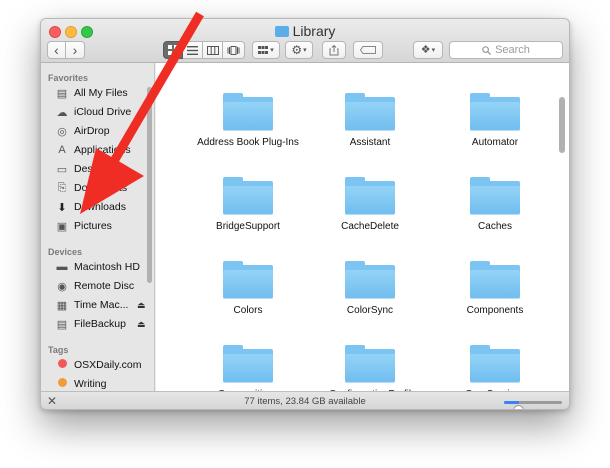 The width and height of the screenshot is (610, 468). What do you see at coordinates (65, 252) in the screenshot?
I see `sidebar-header-devices: Devices` at bounding box center [65, 252].